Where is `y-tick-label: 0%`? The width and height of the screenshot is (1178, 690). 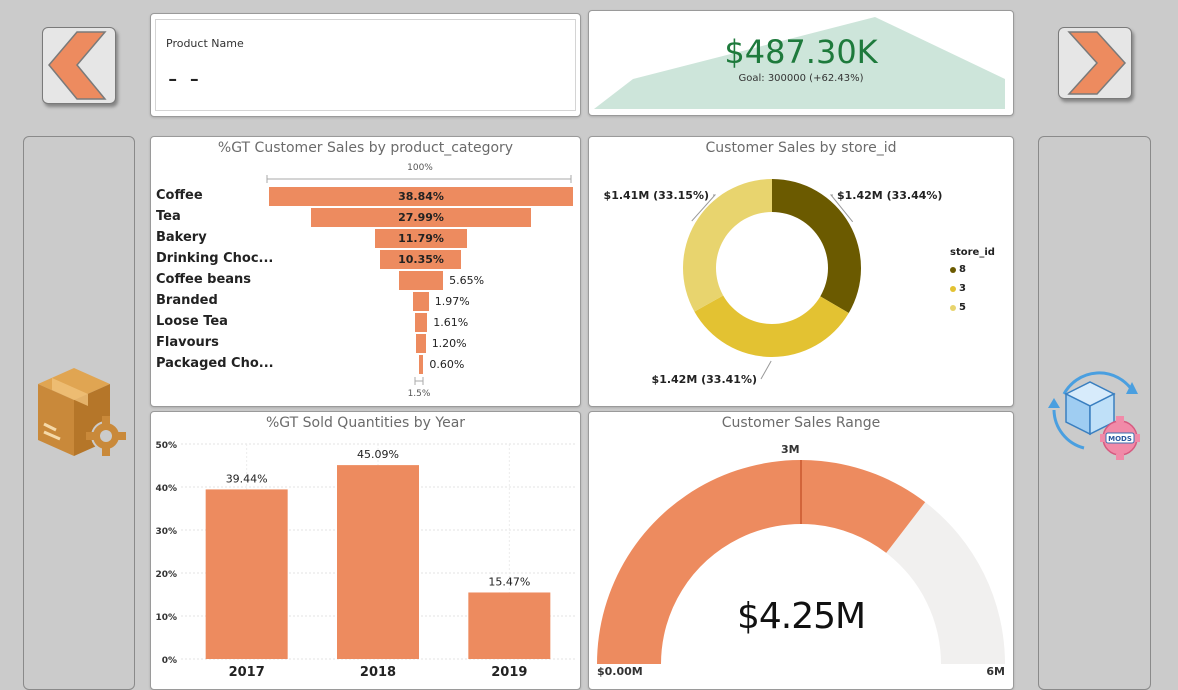 y-tick-label: 0% is located at coordinates (169, 661).